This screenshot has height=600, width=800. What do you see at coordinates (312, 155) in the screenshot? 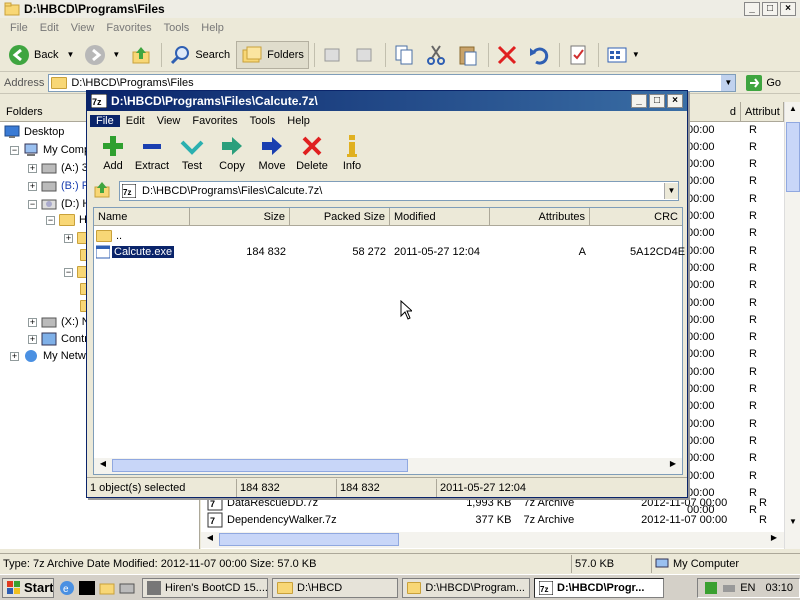
I see `delete-button: Delete` at bounding box center [312, 155].